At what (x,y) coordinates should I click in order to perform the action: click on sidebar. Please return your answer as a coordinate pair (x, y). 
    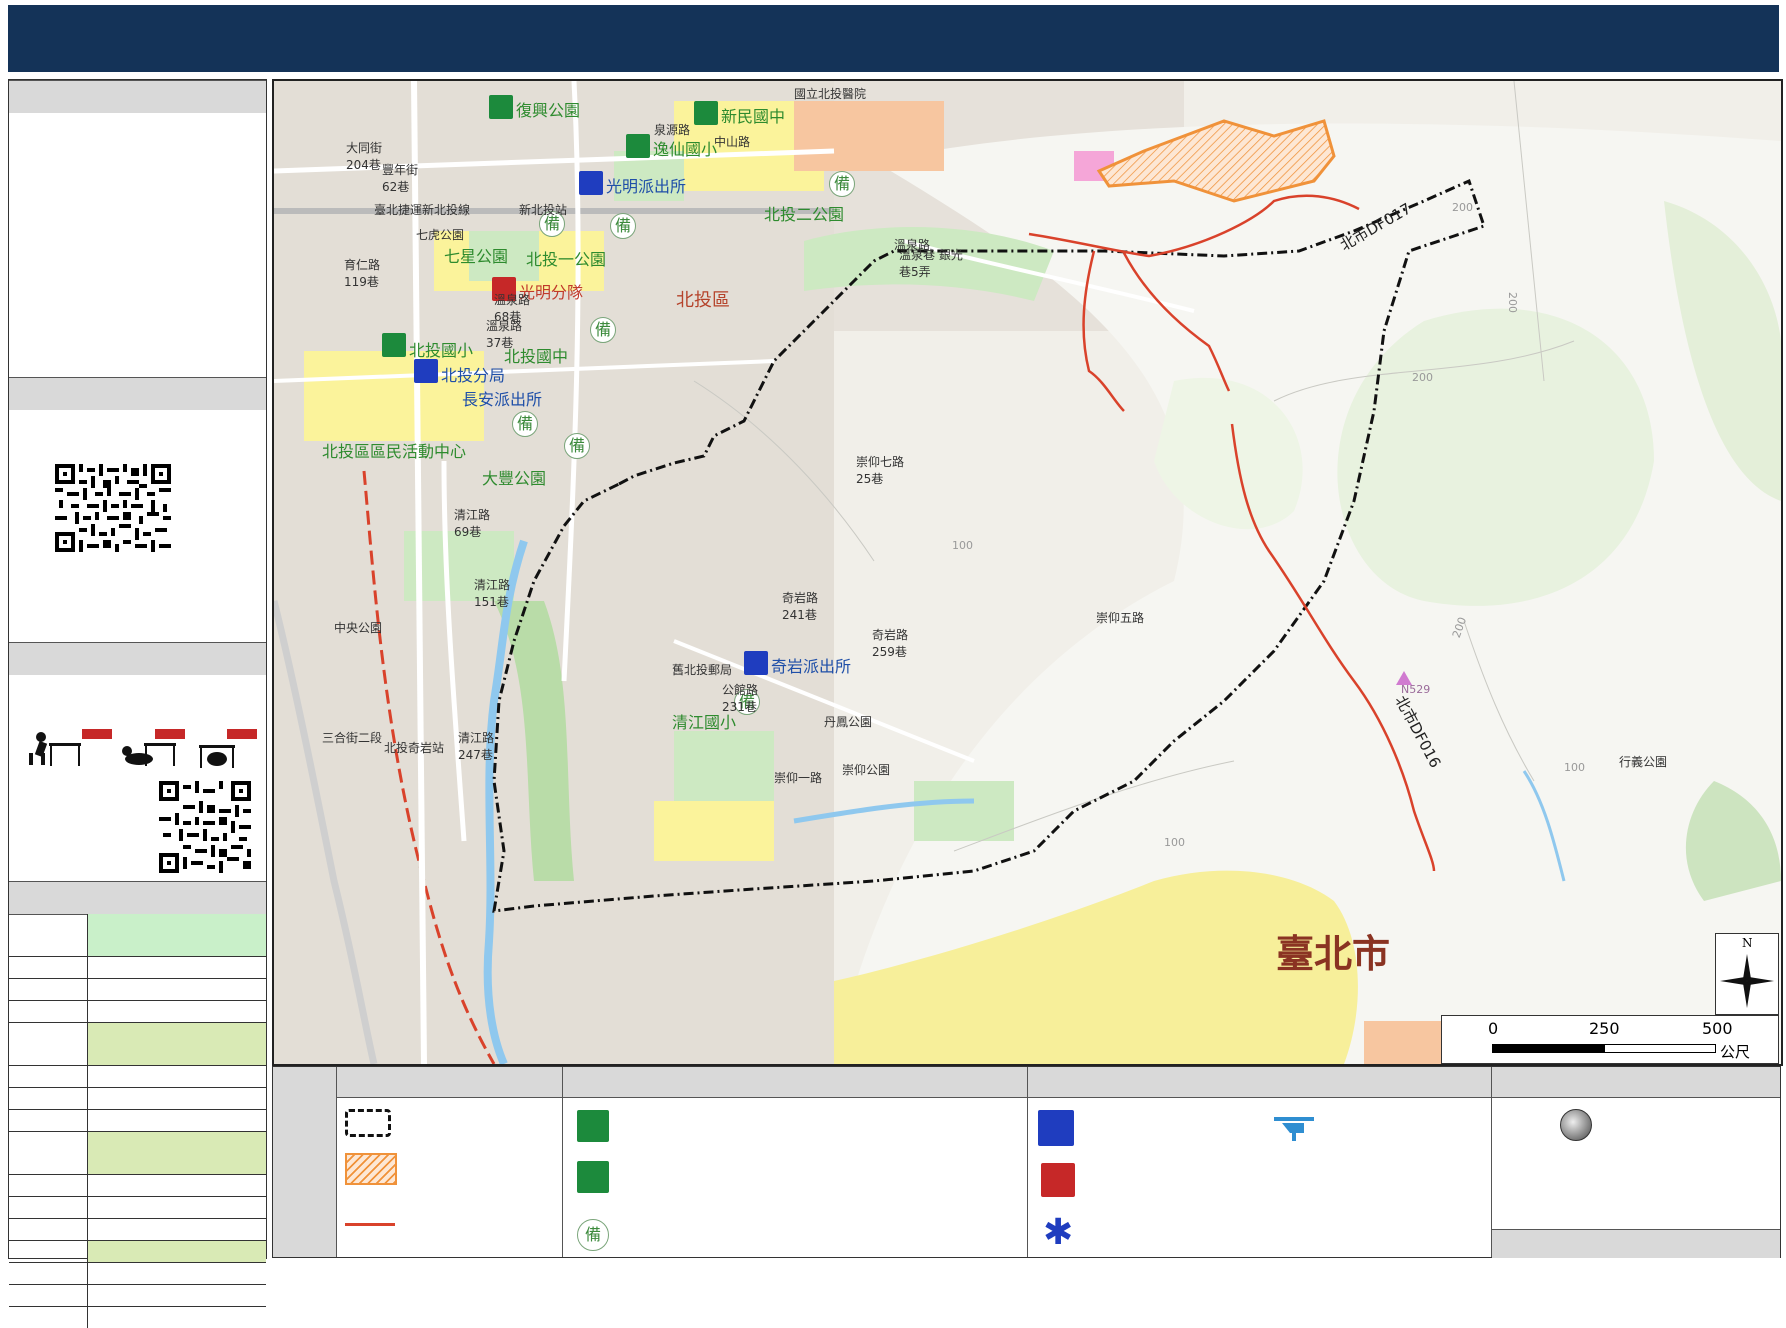
    Looking at the image, I should click on (137, 703).